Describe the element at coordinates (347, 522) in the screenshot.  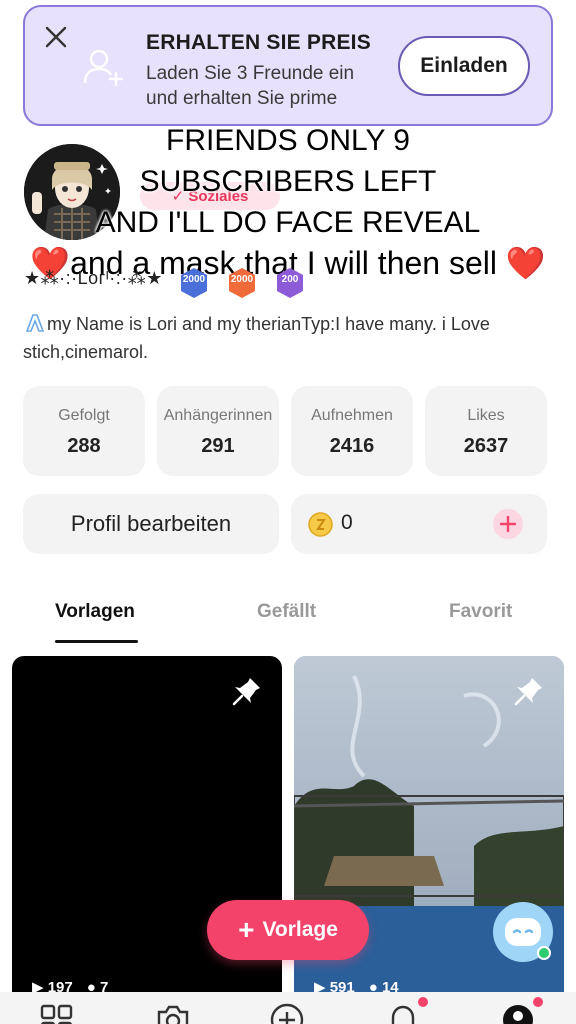
I see `coin-value: 0` at that location.